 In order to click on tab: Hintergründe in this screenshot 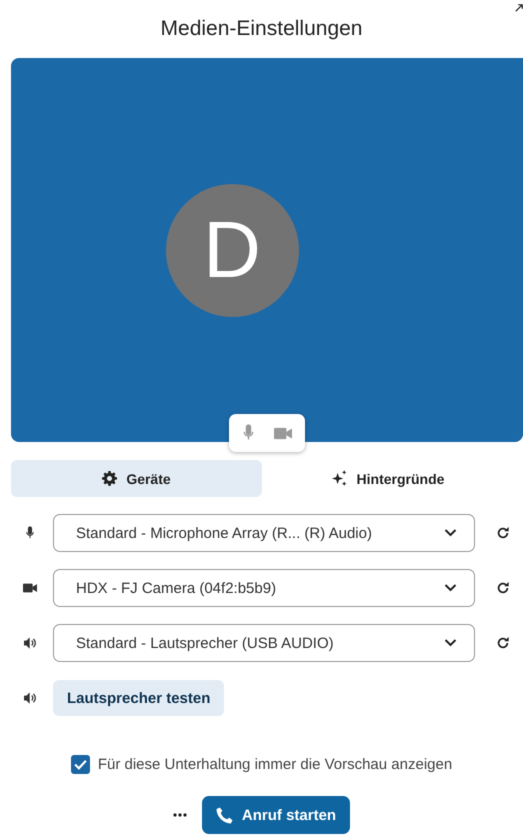, I will do `click(387, 478)`.